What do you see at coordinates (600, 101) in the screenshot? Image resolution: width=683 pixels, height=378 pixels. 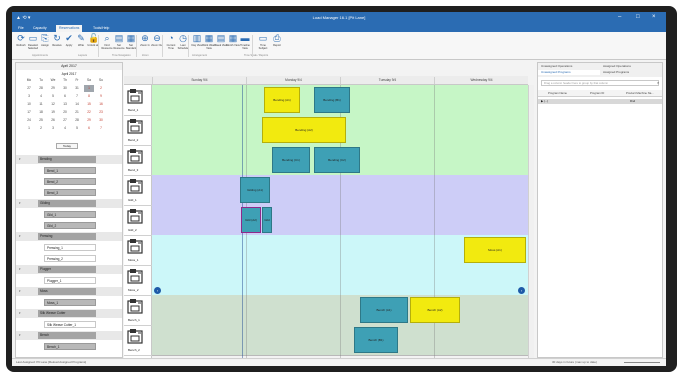 I see `table-row: ▶ (...) Rnd` at bounding box center [600, 101].